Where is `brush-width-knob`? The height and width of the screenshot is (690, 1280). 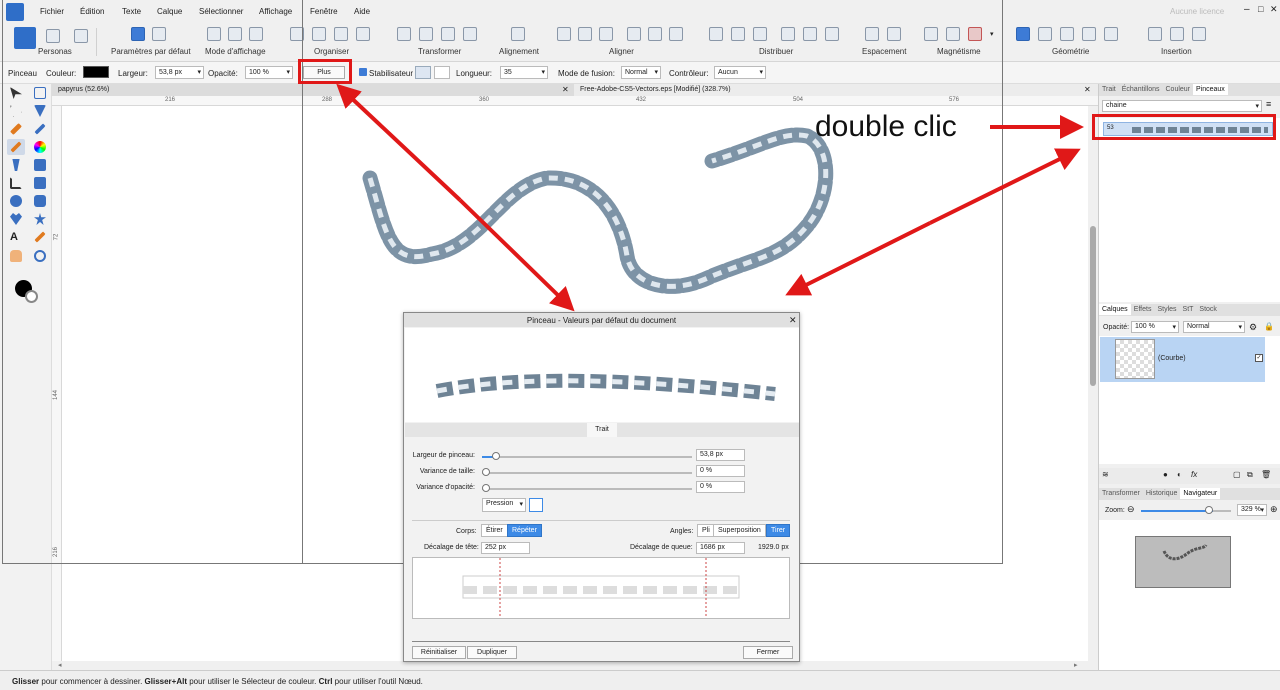
brush-width-knob is located at coordinates (496, 456).